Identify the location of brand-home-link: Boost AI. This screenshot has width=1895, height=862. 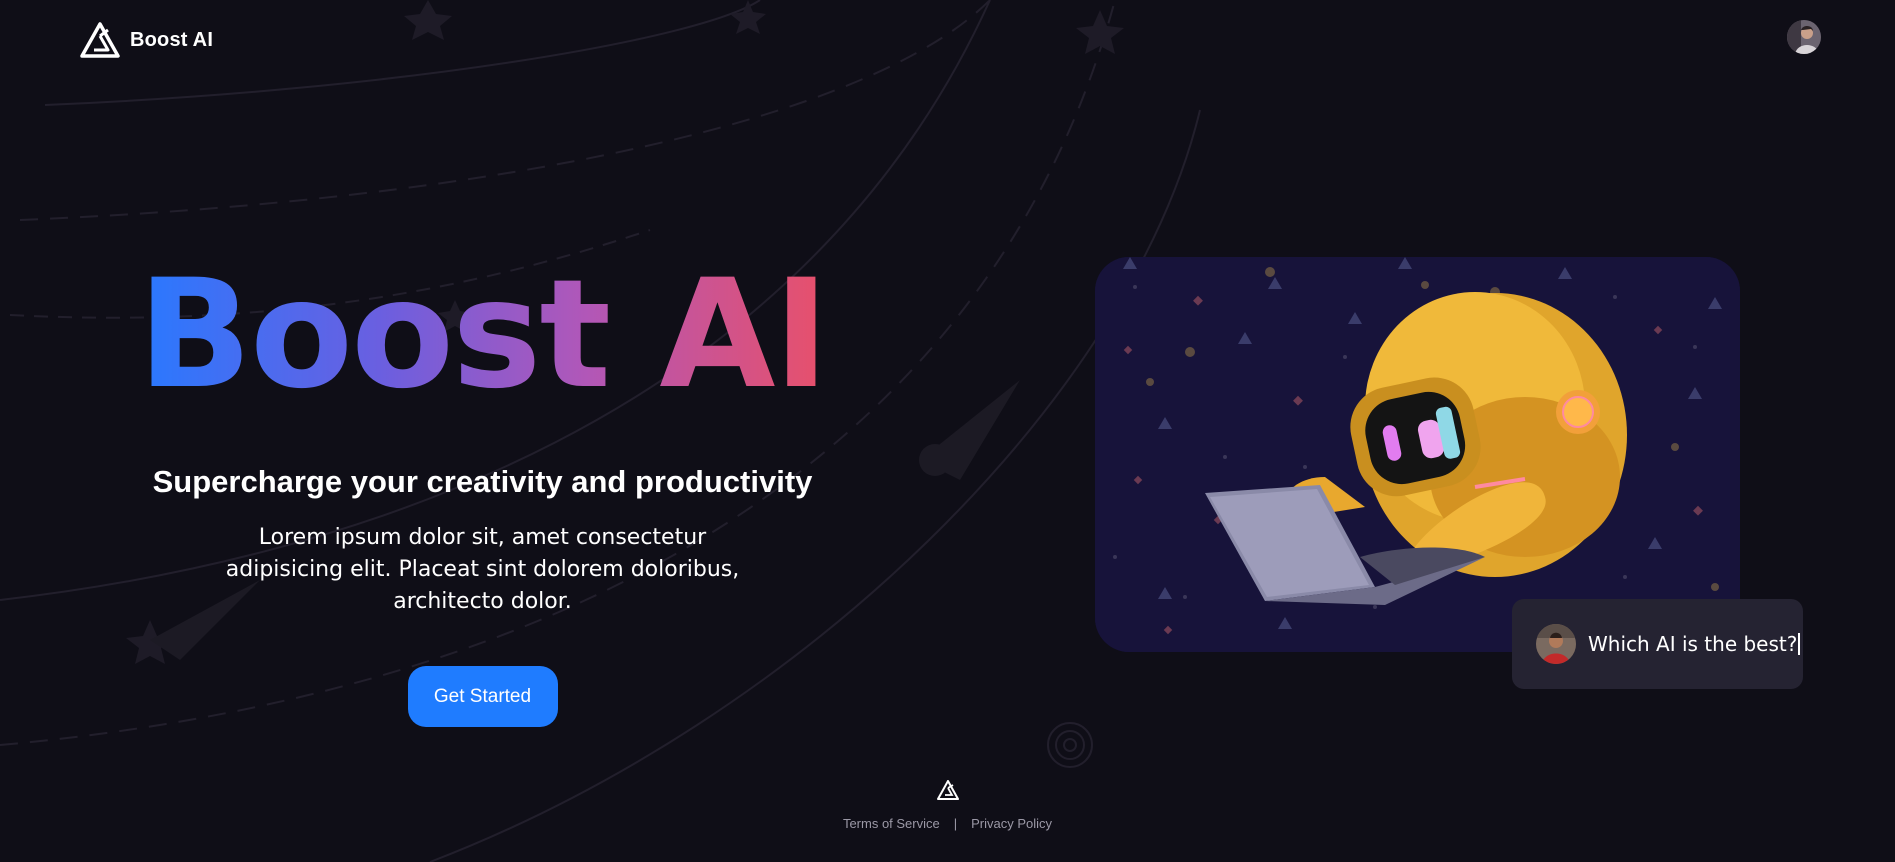
(146, 40).